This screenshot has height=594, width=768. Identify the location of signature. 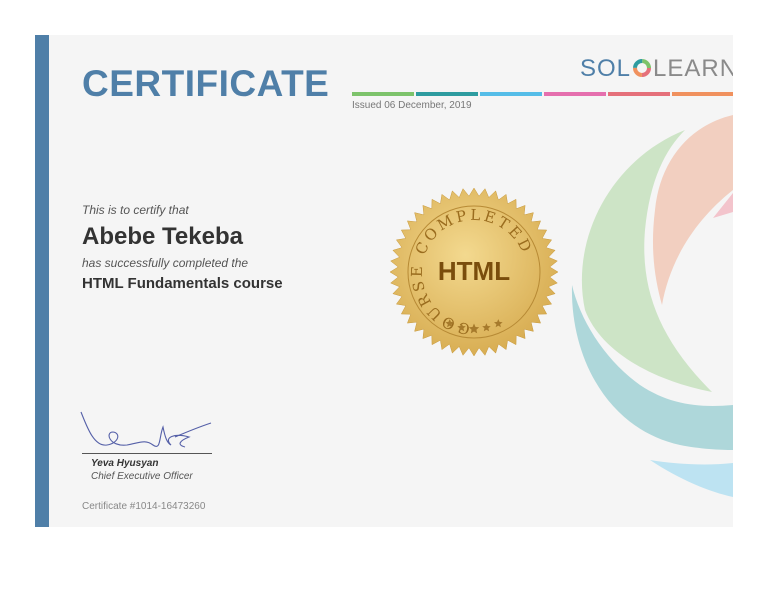
(146, 429).